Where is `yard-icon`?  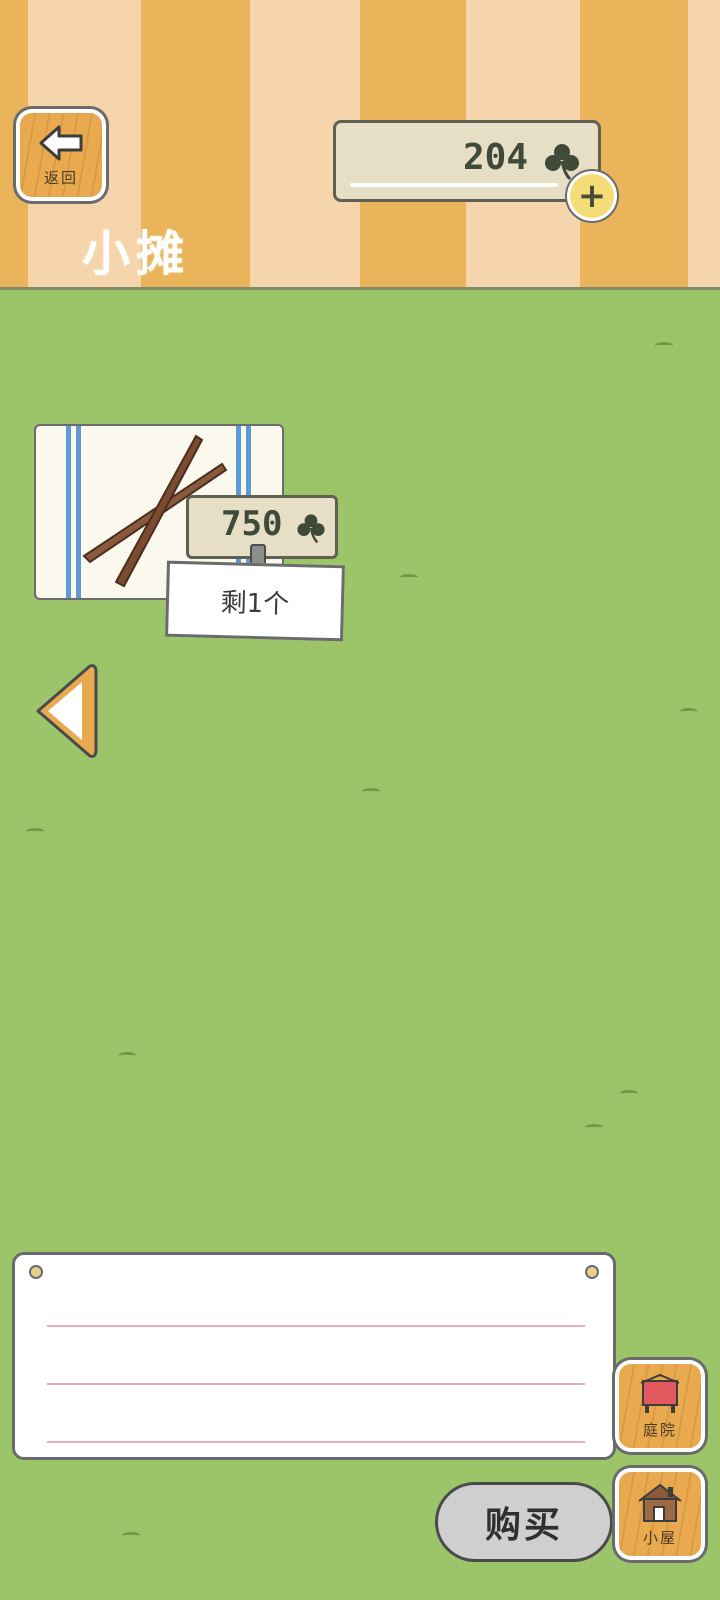
yard-icon is located at coordinates (660, 1393).